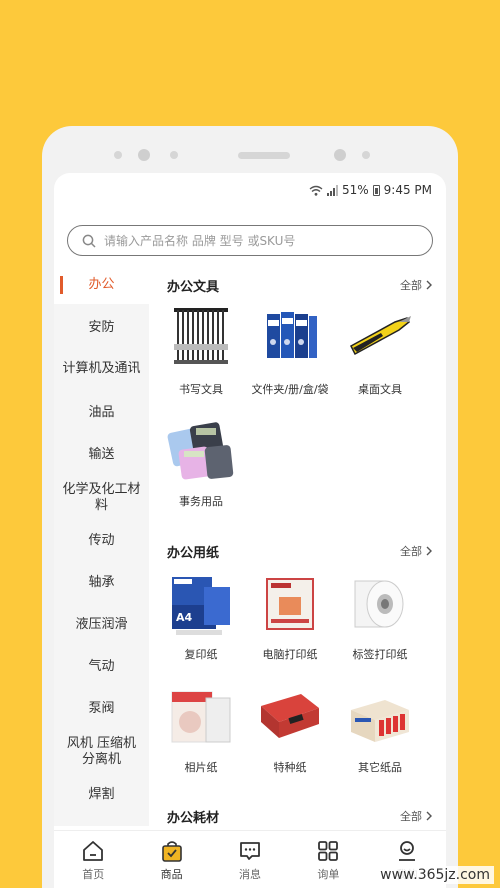 The width and height of the screenshot is (500, 888). I want to click on product-category-other-paper: 其它纸品, so click(380, 729).